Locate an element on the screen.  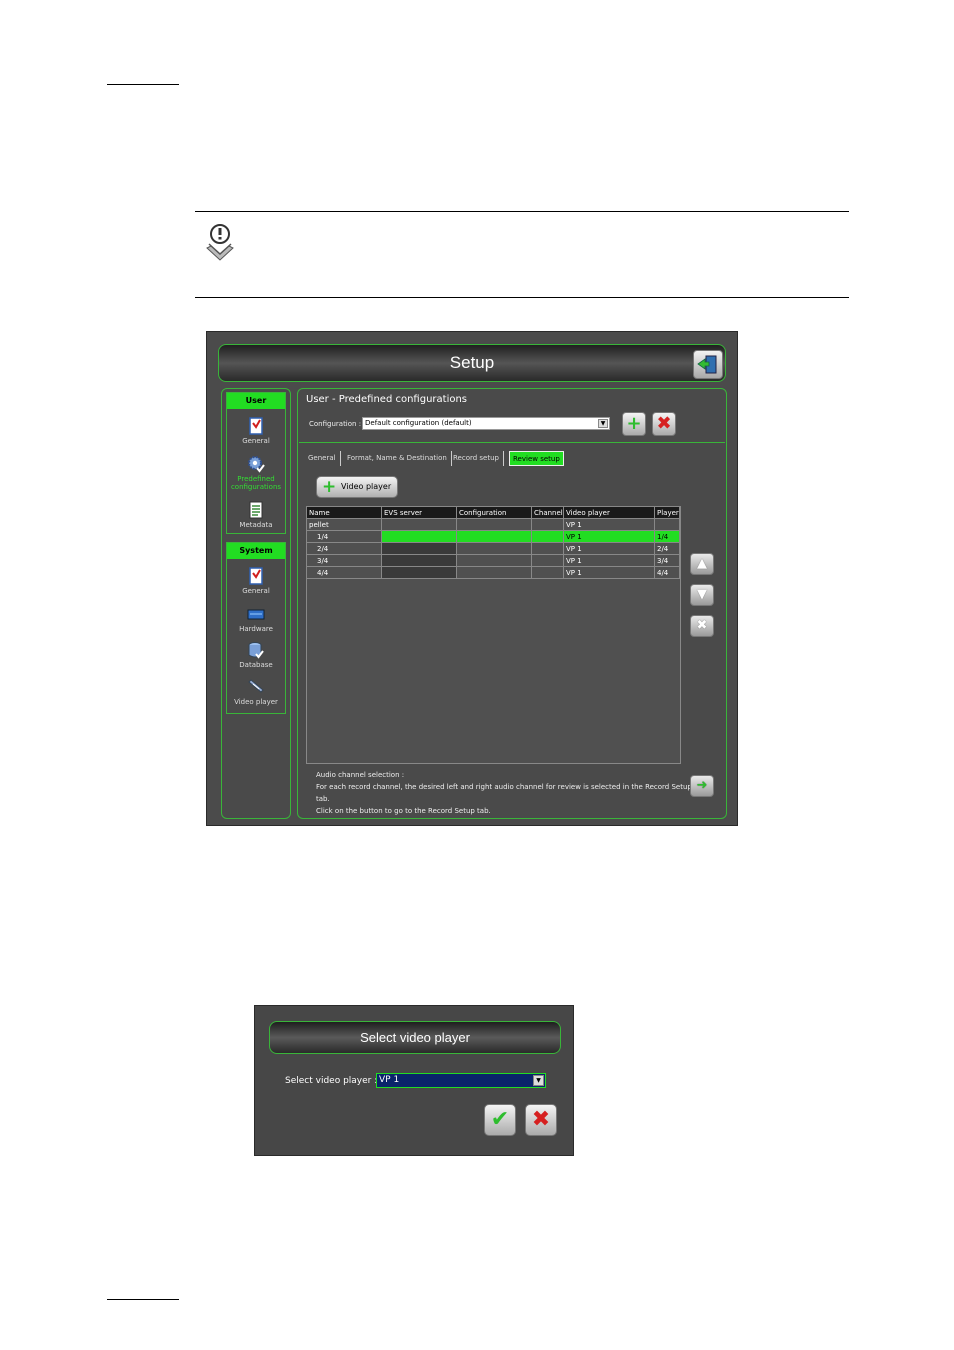
sidebar-item-label: Video player is located at coordinates (256, 702).